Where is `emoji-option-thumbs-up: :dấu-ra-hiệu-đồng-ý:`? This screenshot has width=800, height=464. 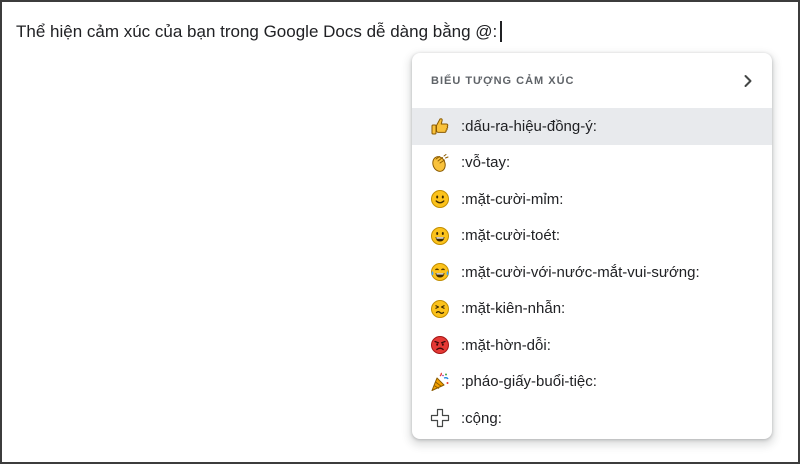
emoji-option-thumbs-up: :dấu-ra-hiệu-đồng-ý: is located at coordinates (592, 126).